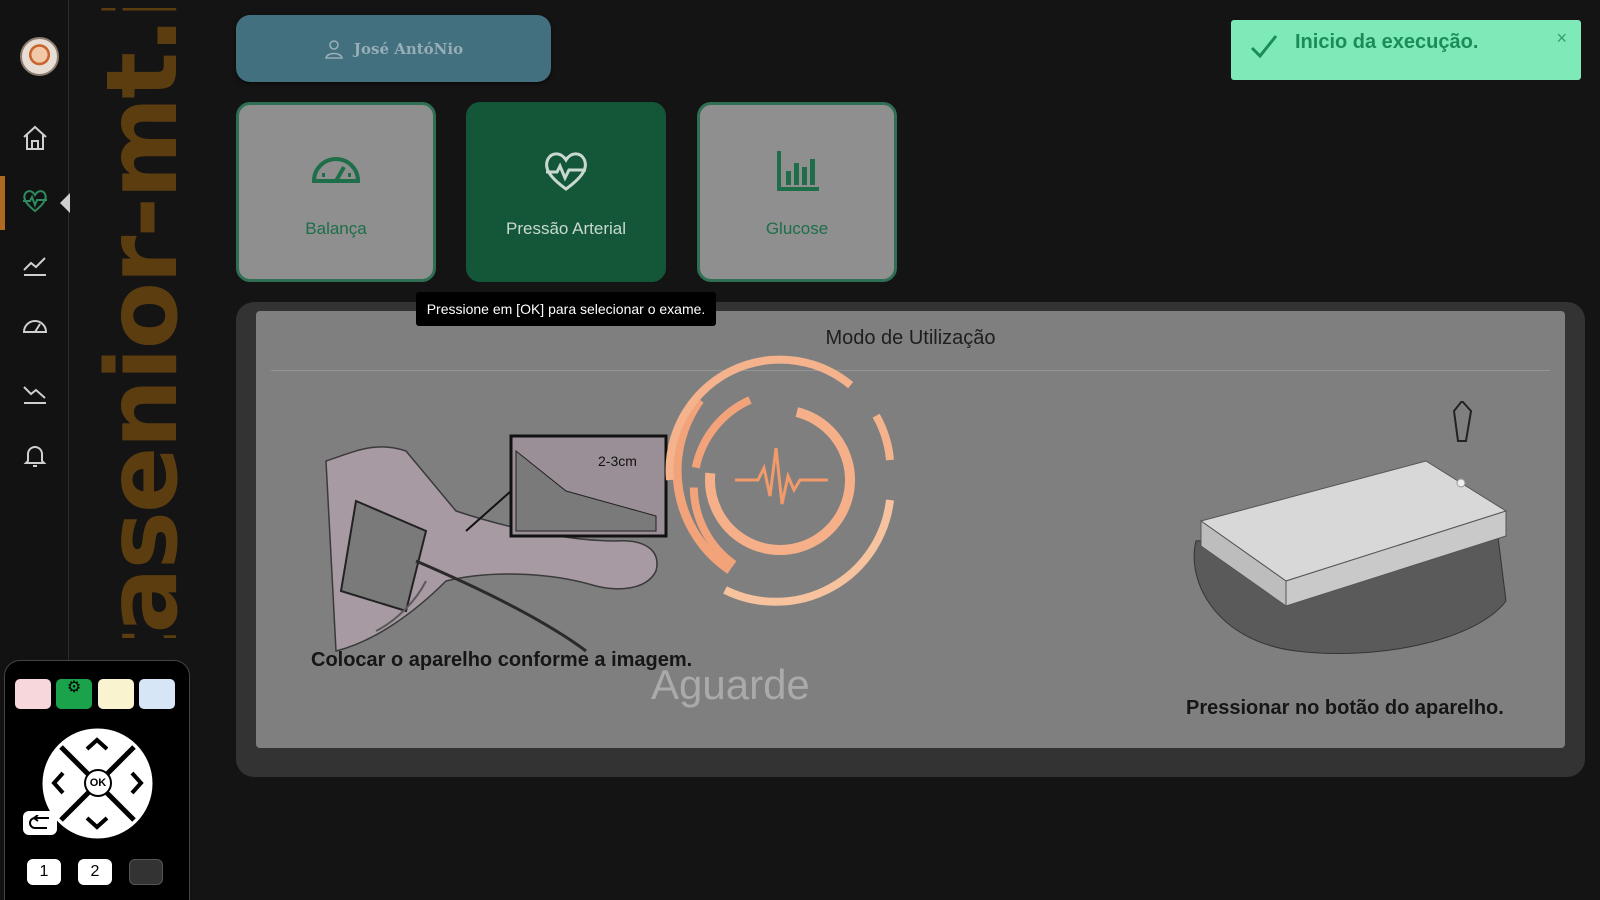 The height and width of the screenshot is (900, 1600). What do you see at coordinates (779, 480) in the screenshot?
I see `loading-spinner` at bounding box center [779, 480].